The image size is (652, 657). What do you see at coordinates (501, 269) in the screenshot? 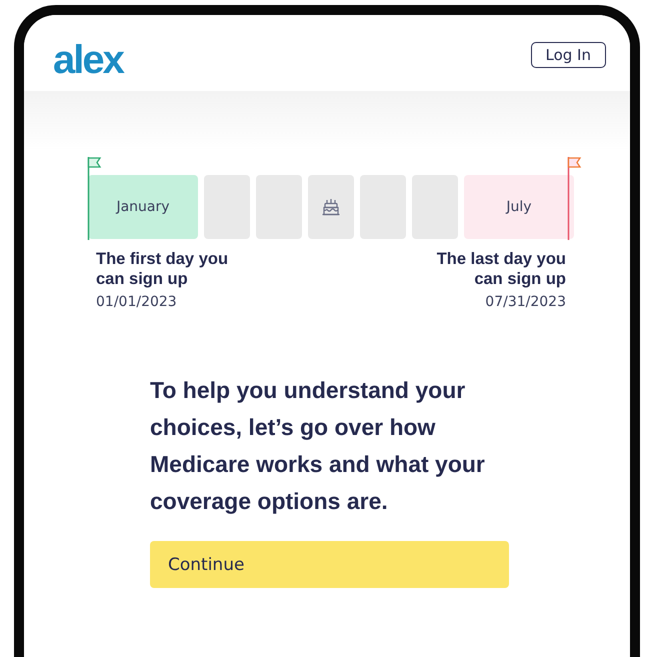
I see `marker-title: The last day you can sign up` at bounding box center [501, 269].